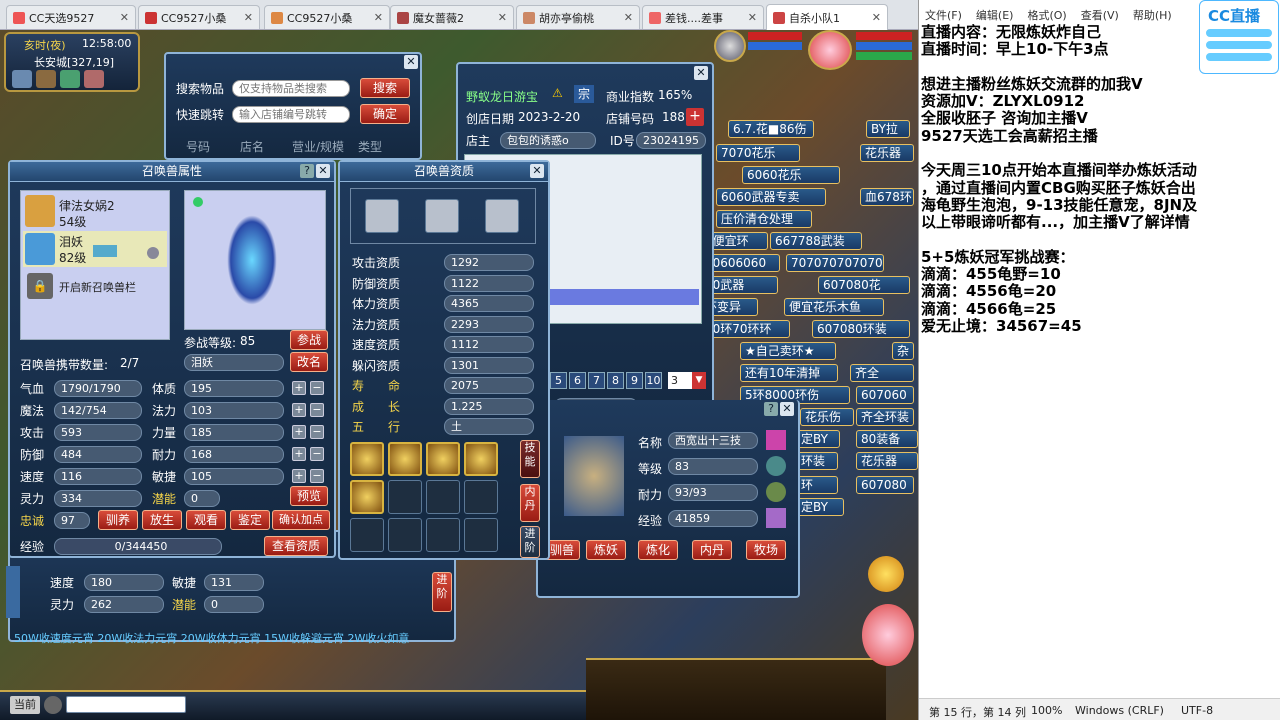  I want to click on microphone-icon, so click(53, 705).